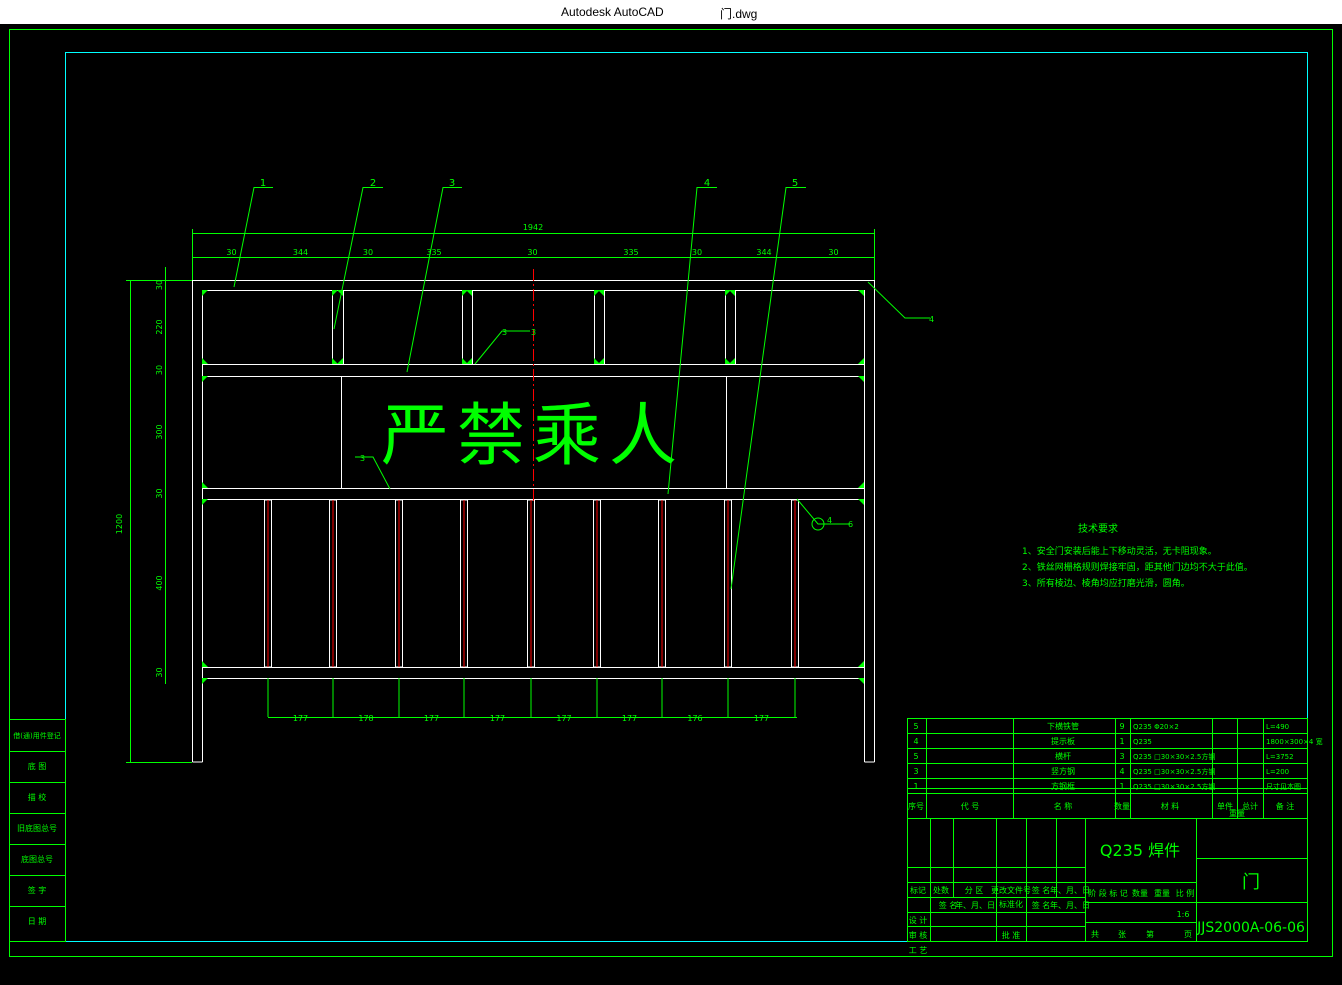 Image resolution: width=1342 pixels, height=985 pixels. Describe the element at coordinates (1063, 806) in the screenshot. I see `bom-header-cell: 名 称` at that location.